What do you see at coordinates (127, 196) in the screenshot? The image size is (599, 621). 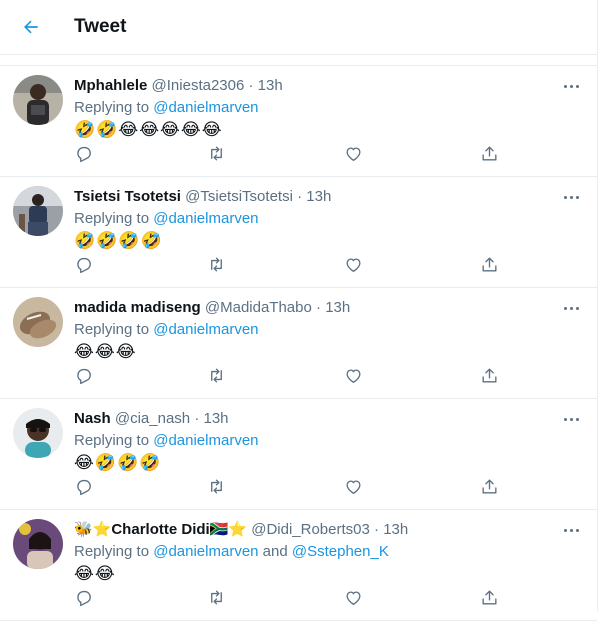 I see `author-name: Tsietsi Tsotetsi` at bounding box center [127, 196].